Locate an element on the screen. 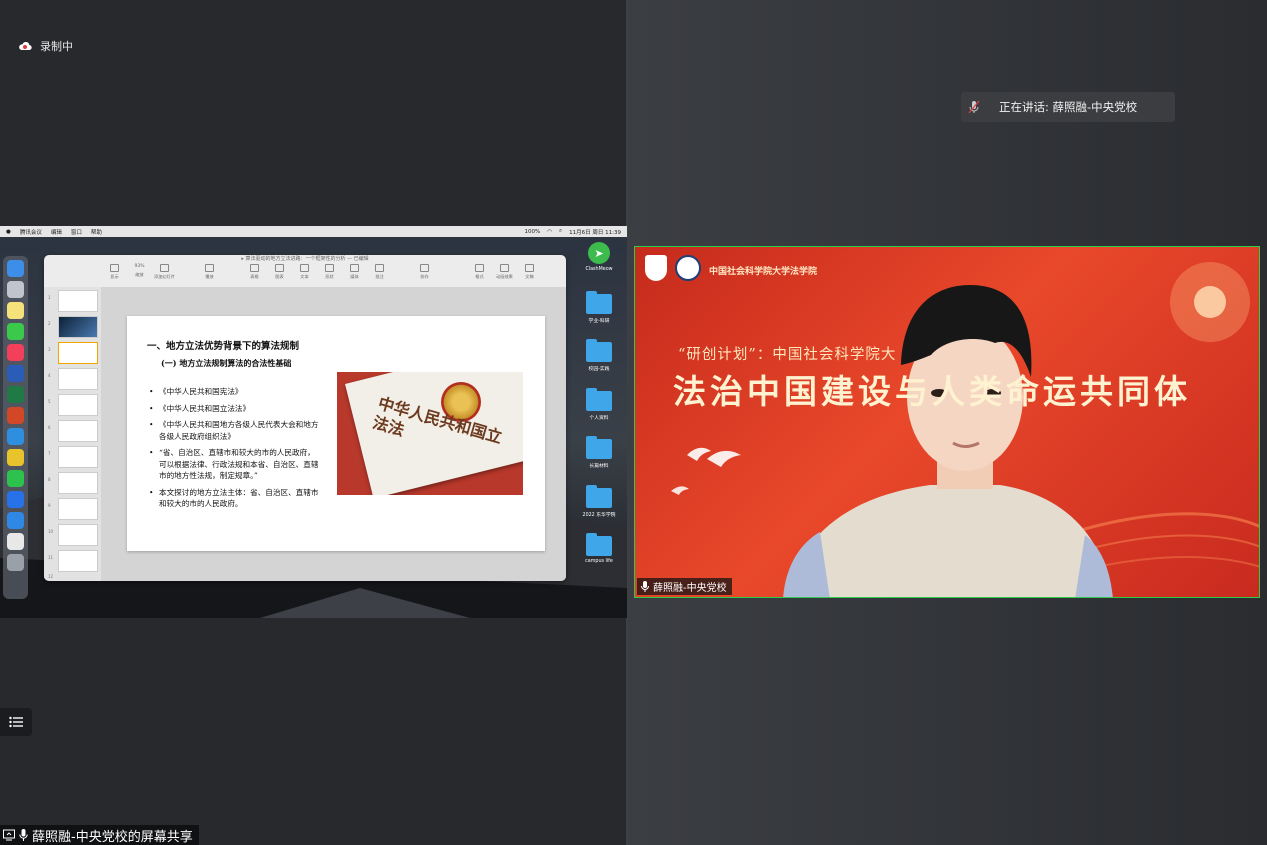  slide-subheading: (一) 地方立法规制算法的合法性基础 is located at coordinates (226, 363).